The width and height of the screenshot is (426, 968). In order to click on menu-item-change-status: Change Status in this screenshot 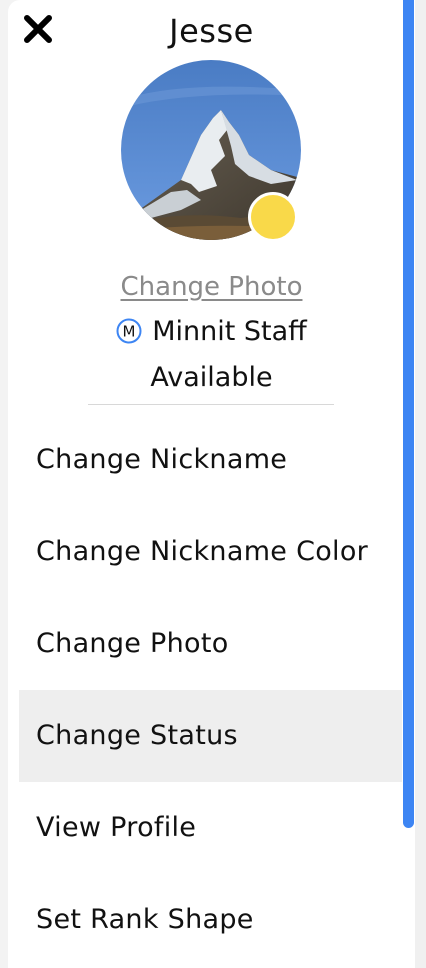, I will do `click(210, 736)`.